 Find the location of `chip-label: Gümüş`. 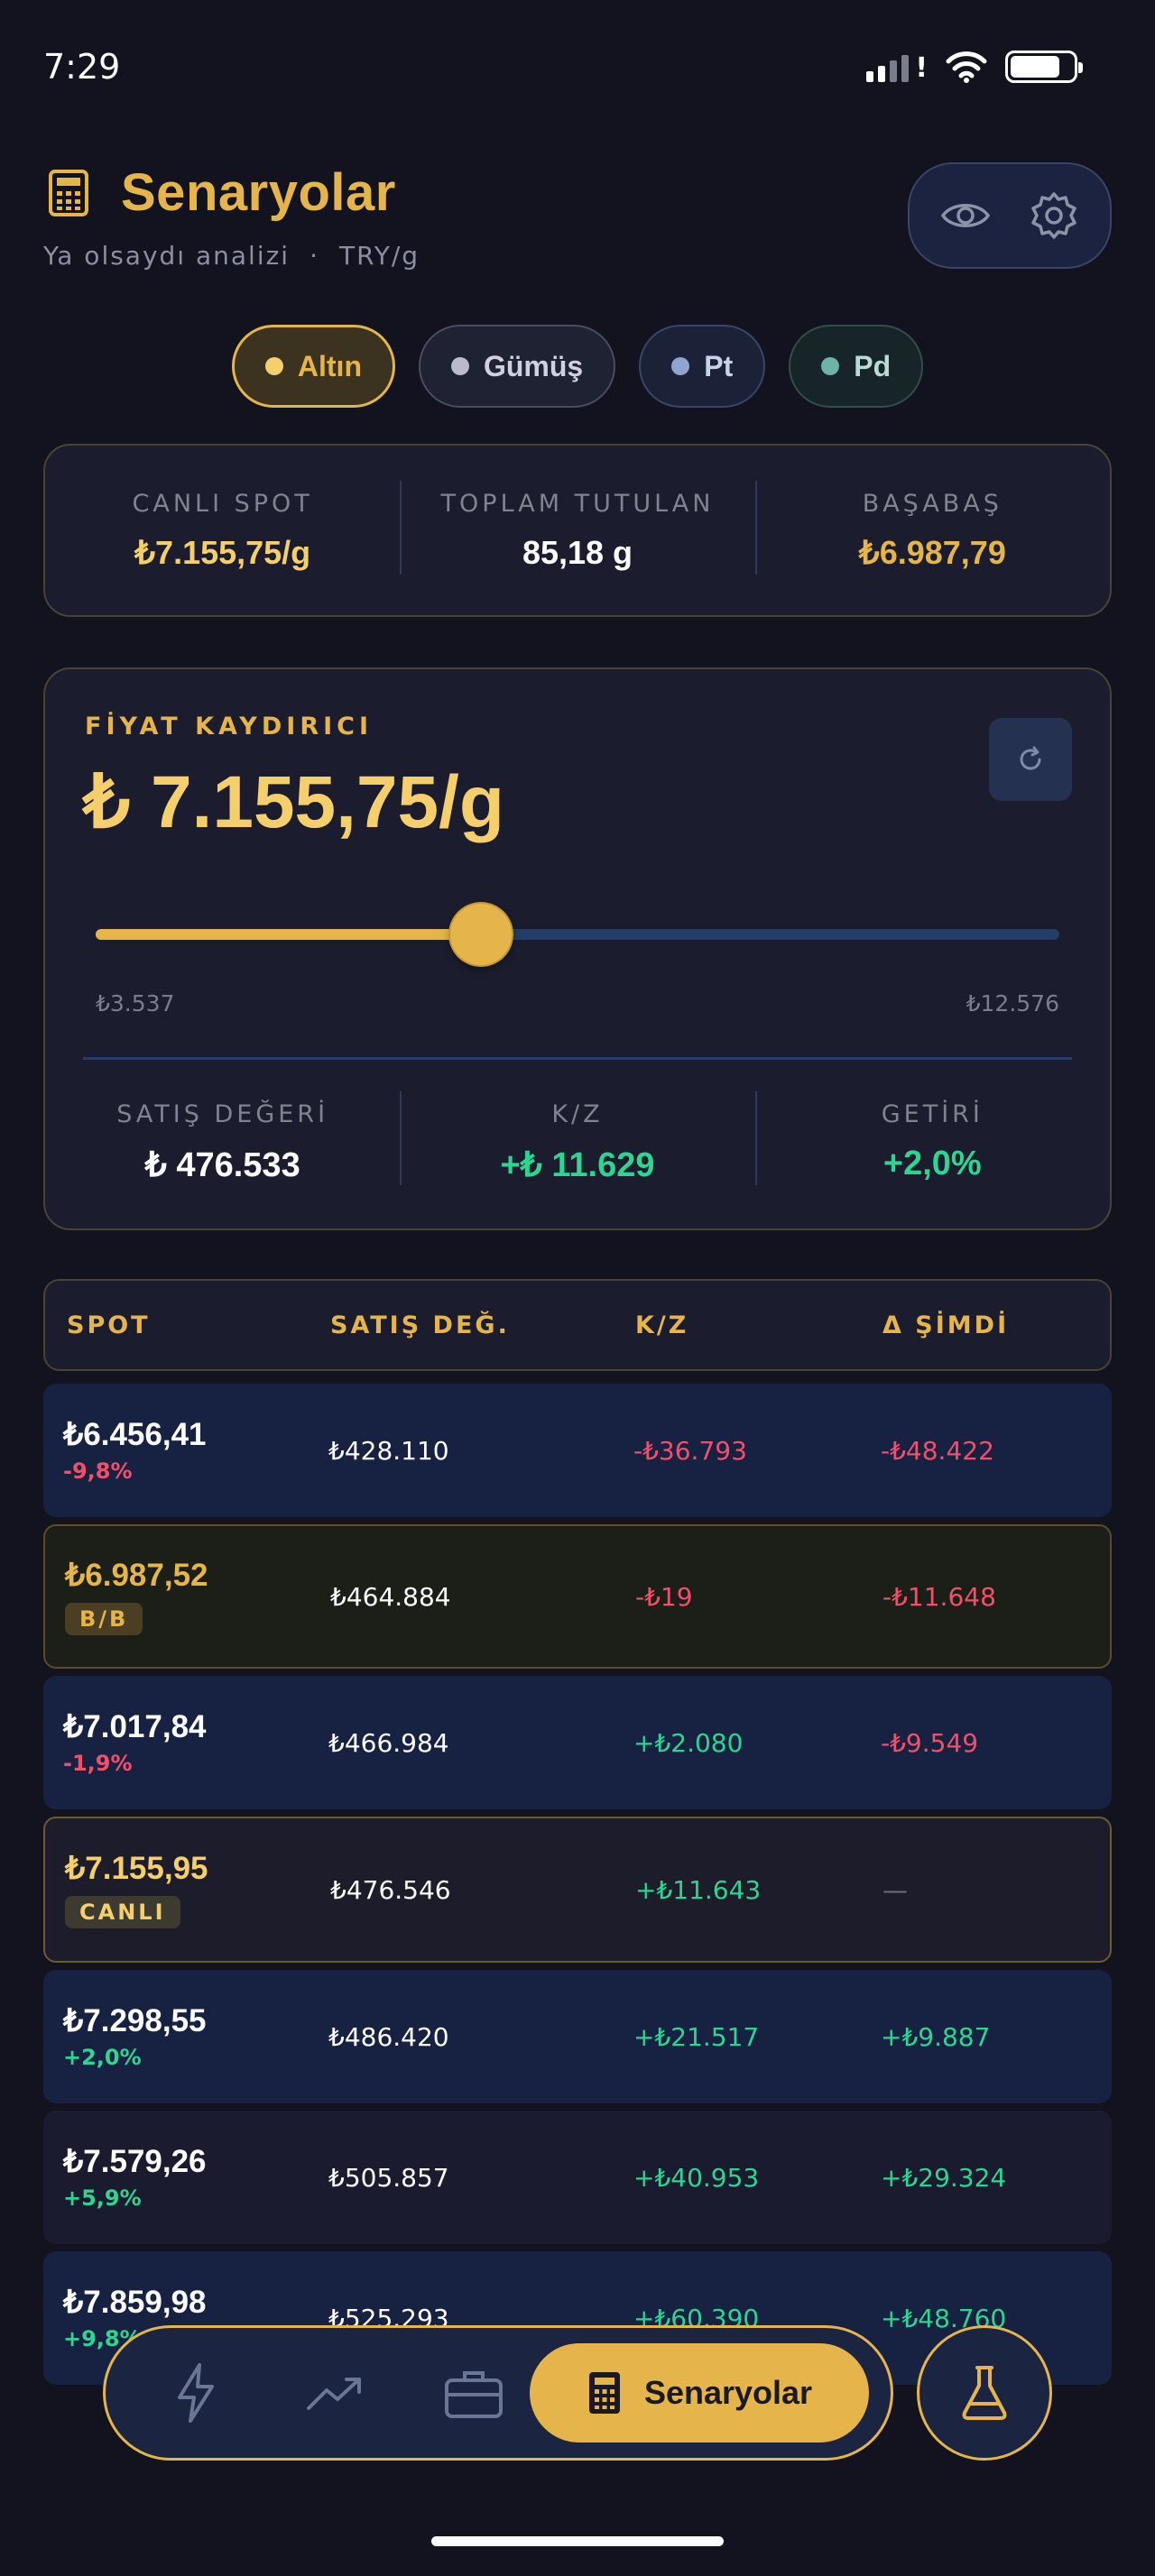

chip-label: Gümüş is located at coordinates (533, 366).